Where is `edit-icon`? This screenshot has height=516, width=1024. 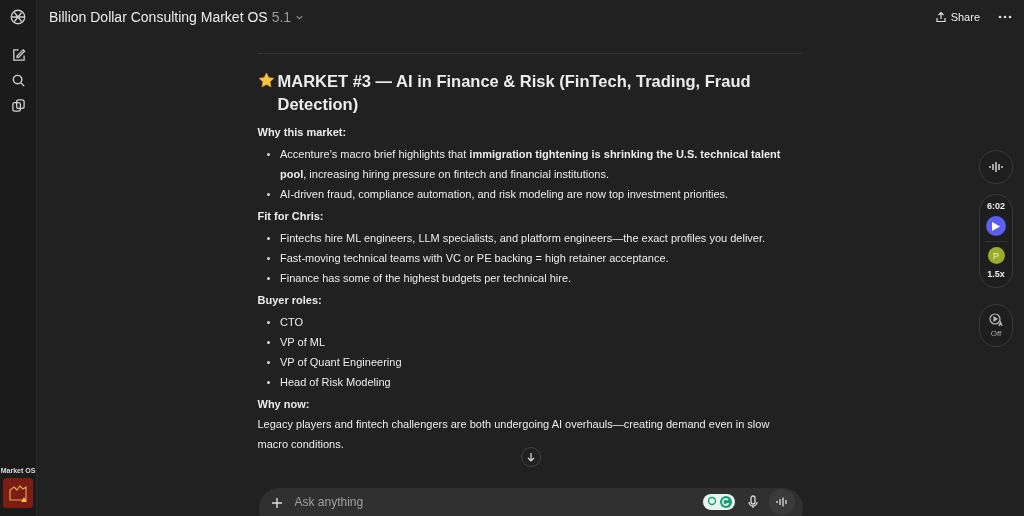 edit-icon is located at coordinates (18, 55).